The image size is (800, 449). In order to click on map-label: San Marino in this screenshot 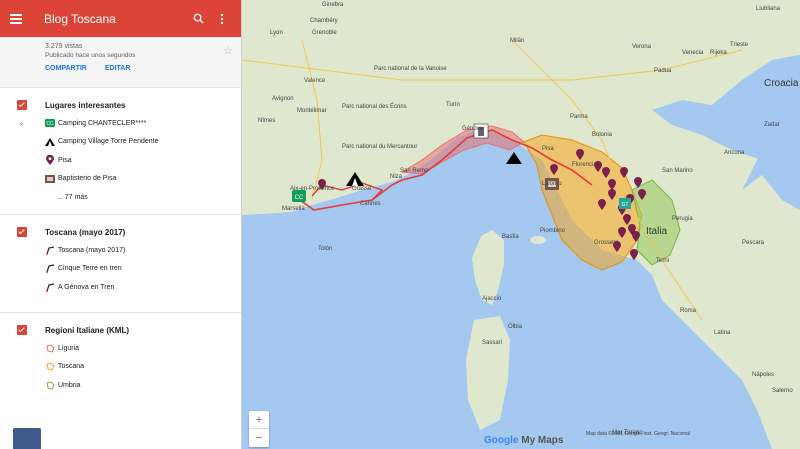, I will do `click(677, 171)`.